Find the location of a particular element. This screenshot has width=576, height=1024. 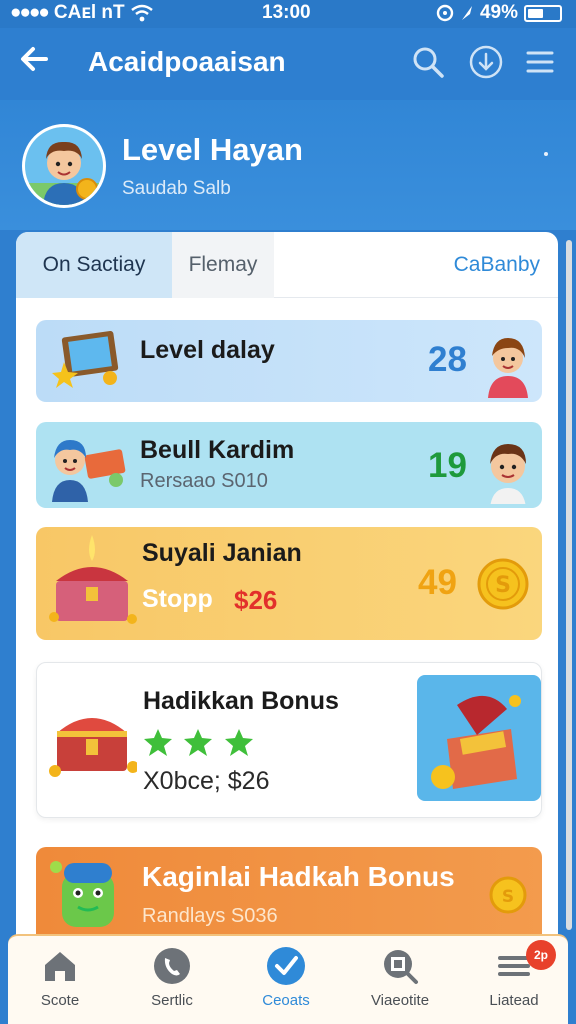

nav-scote: Scote is located at coordinates (60, 977).